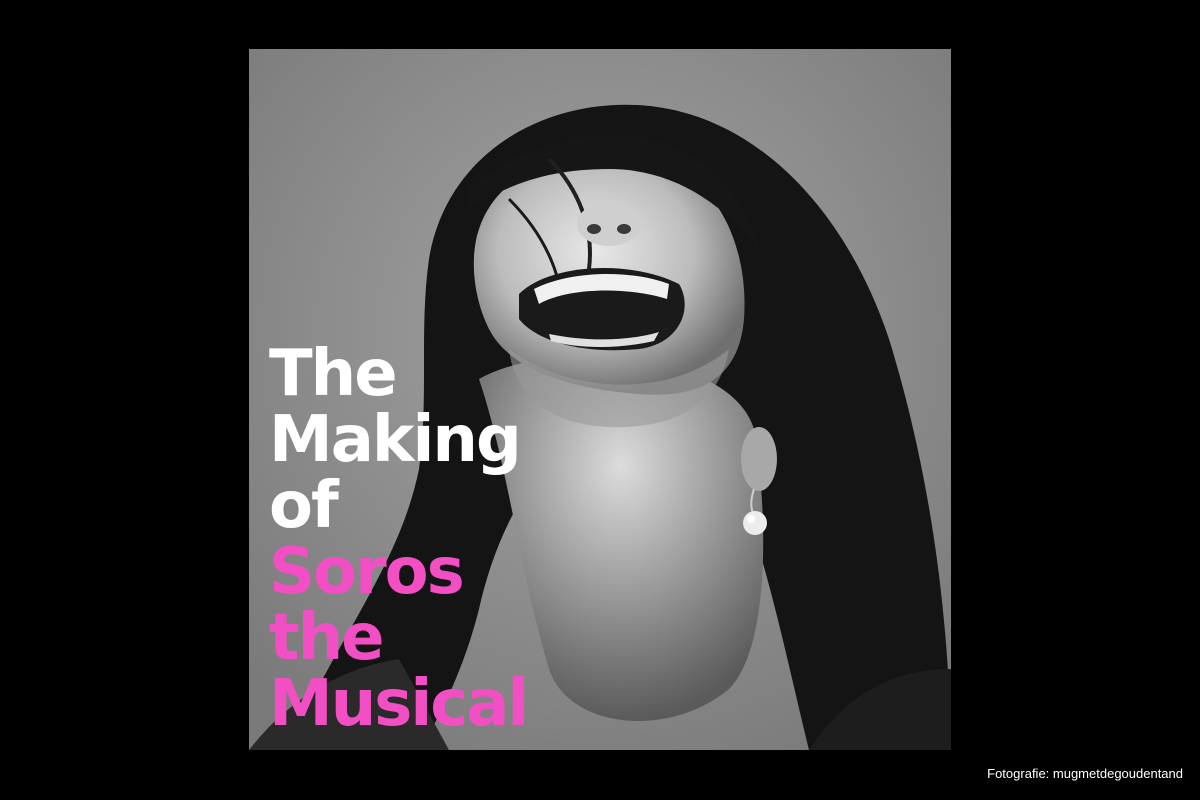 The height and width of the screenshot is (800, 1200). I want to click on title-line-the-2: the, so click(327, 638).